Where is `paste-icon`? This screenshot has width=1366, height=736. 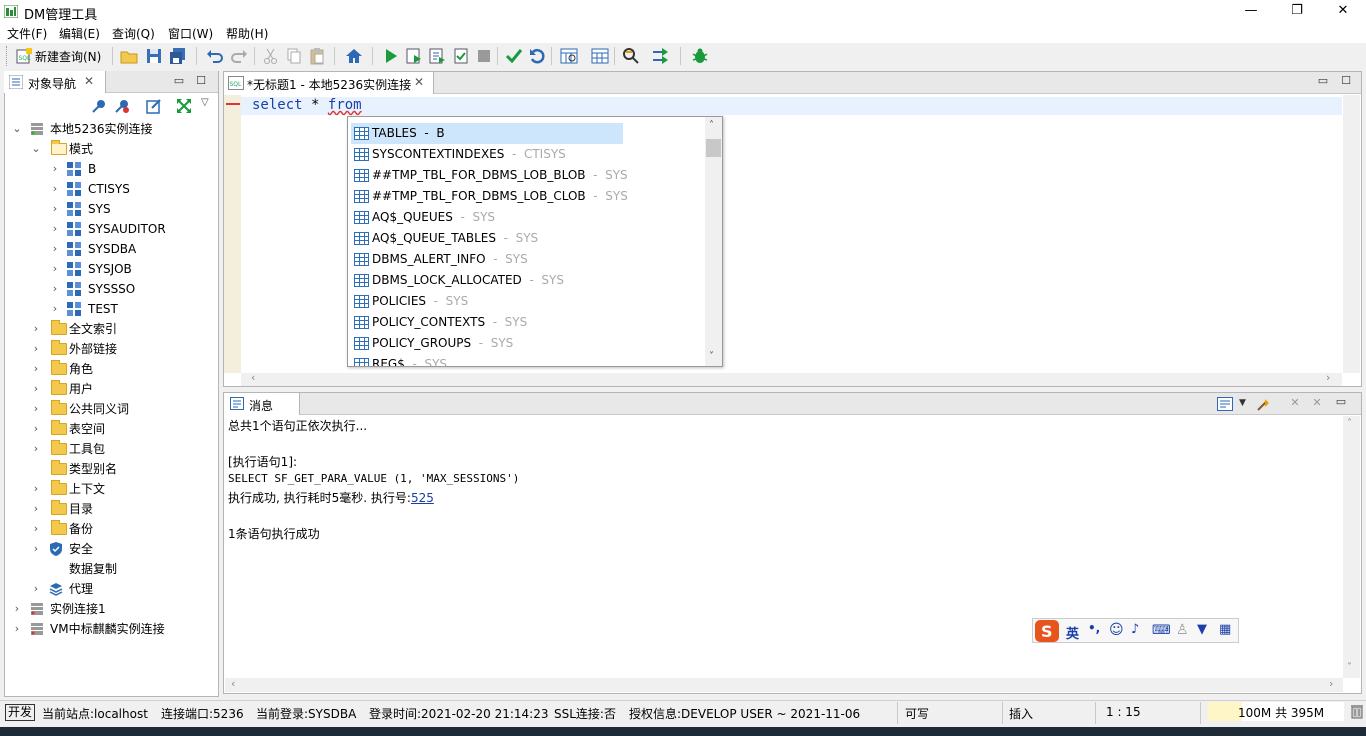 paste-icon is located at coordinates (317, 56).